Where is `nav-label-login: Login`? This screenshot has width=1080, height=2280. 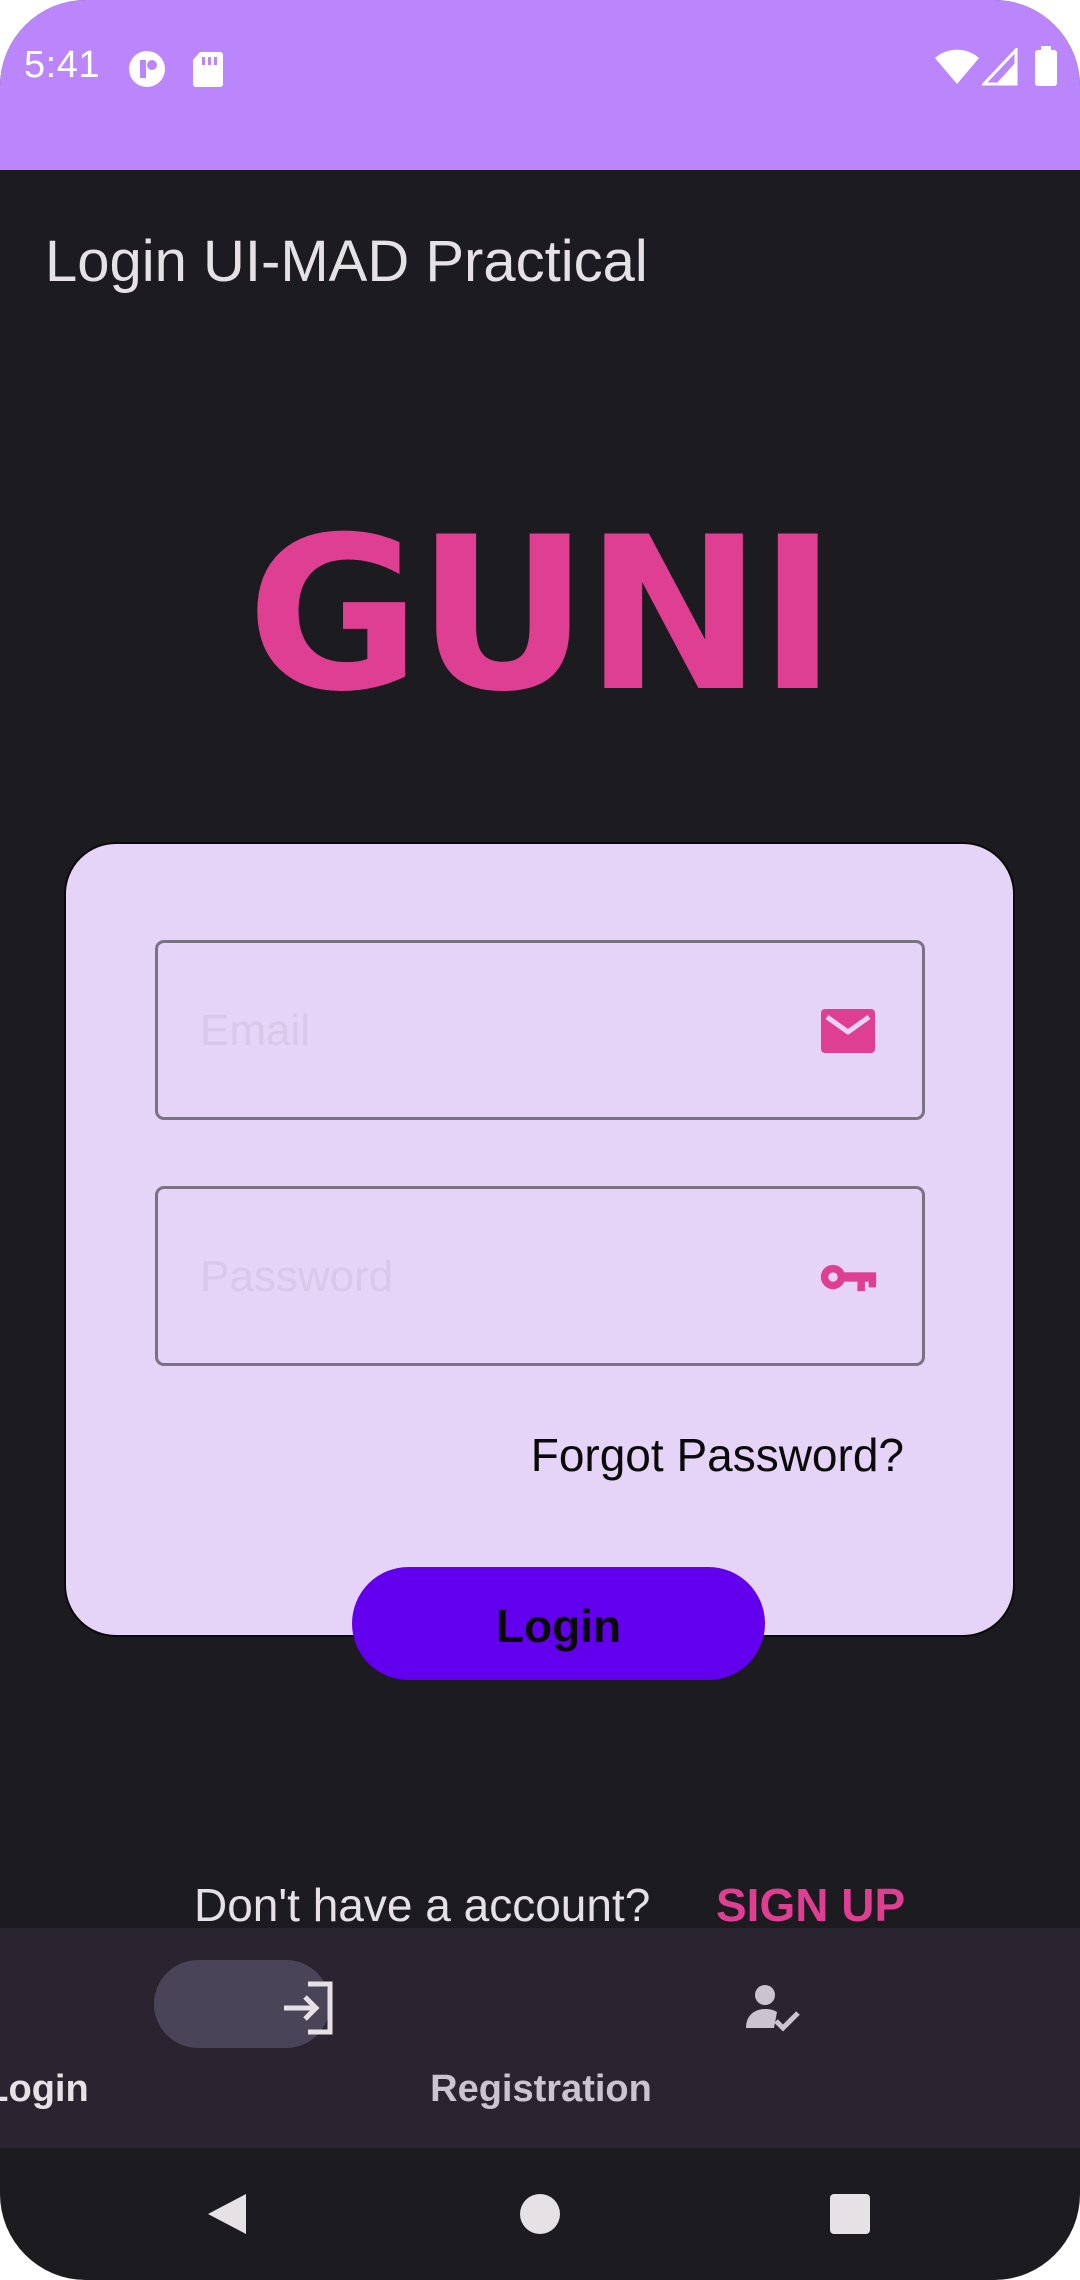
nav-label-login: Login is located at coordinates (44, 2089).